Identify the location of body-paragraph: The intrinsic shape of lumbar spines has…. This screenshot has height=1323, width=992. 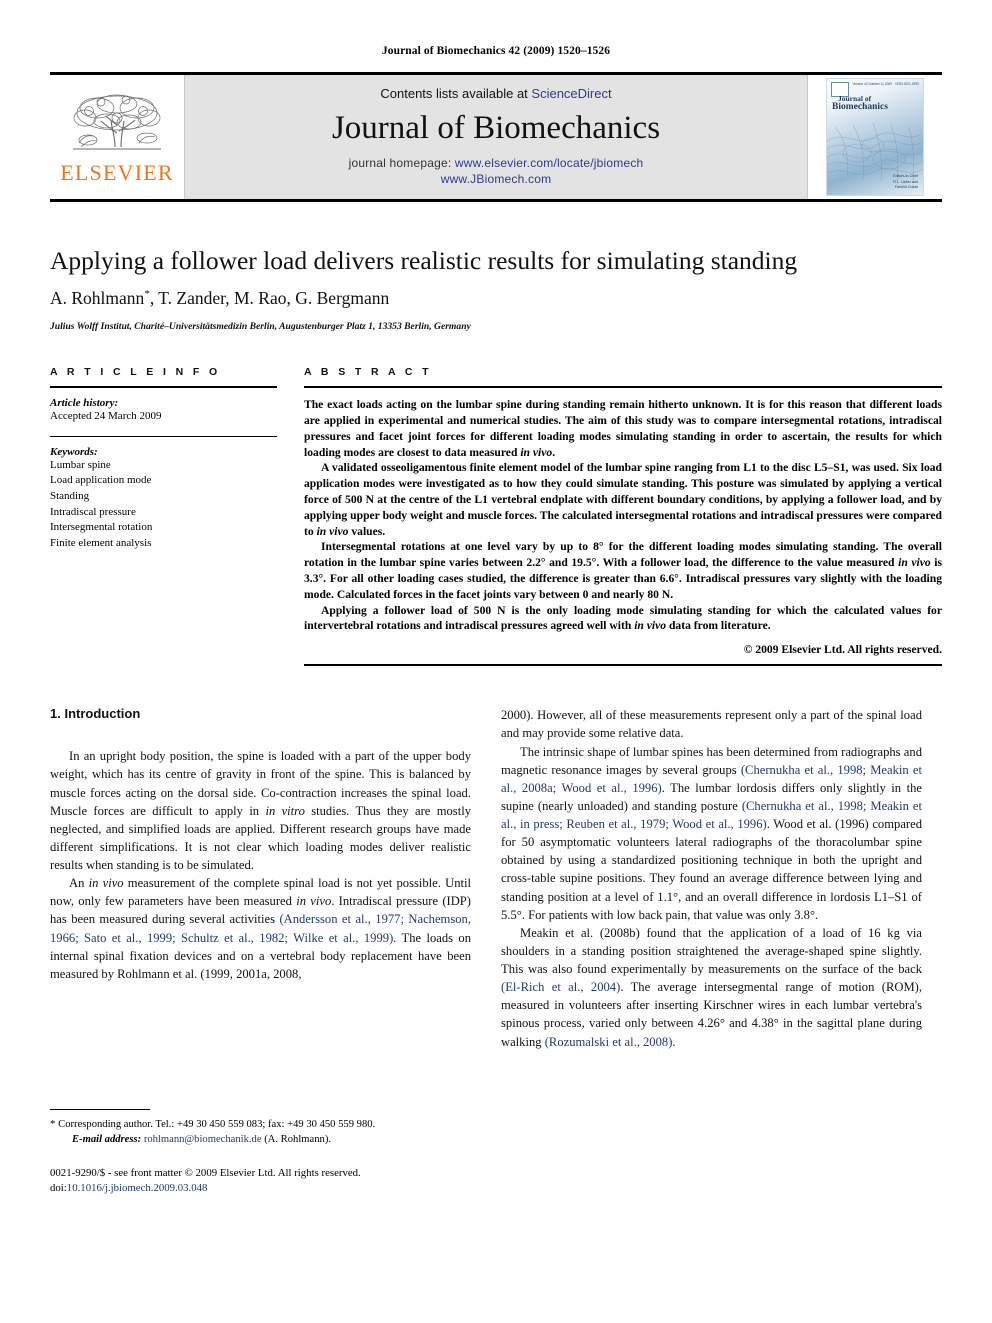
(711, 833).